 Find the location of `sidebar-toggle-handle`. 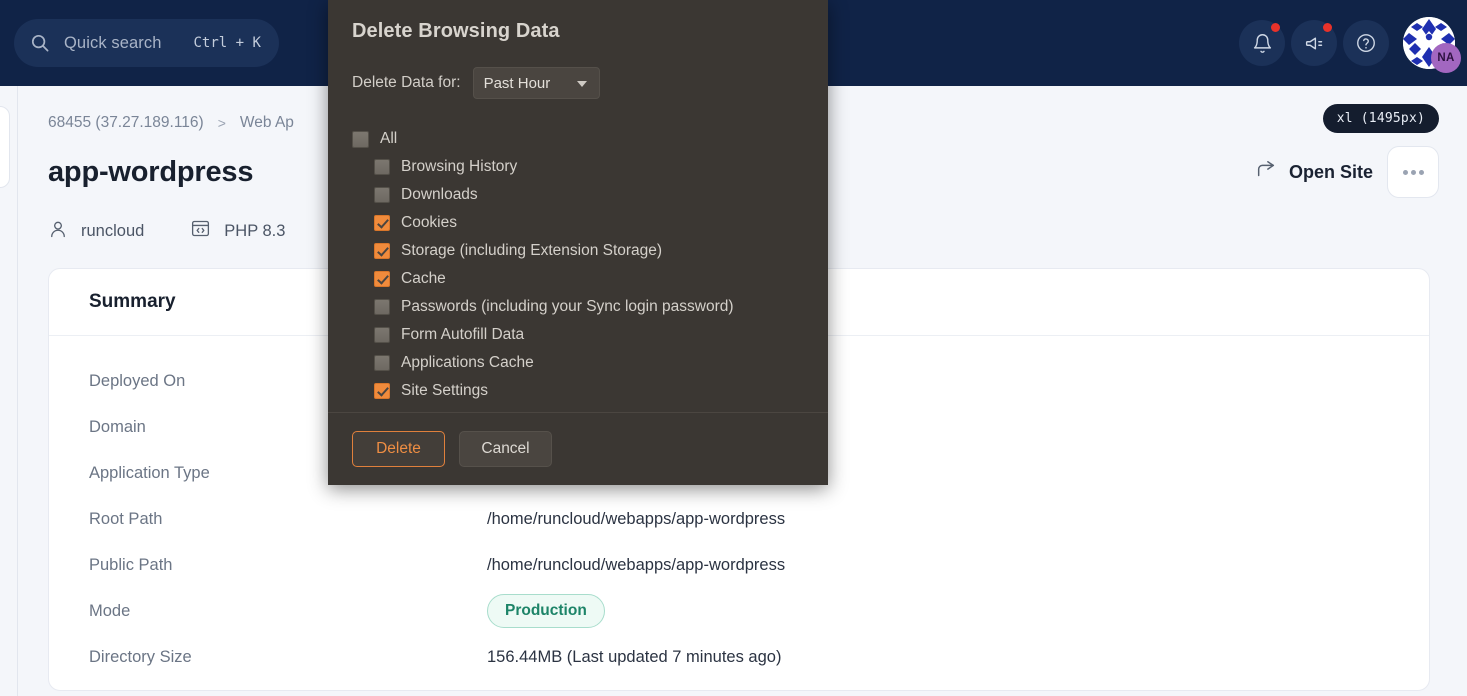

sidebar-toggle-handle is located at coordinates (5, 147).